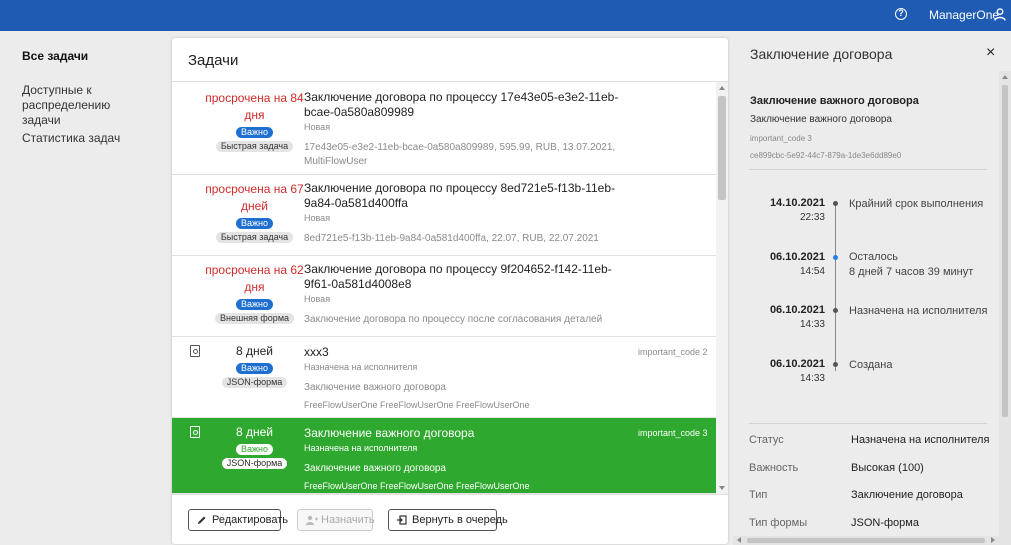  What do you see at coordinates (55, 56) in the screenshot?
I see `nav-item-all-tasks: Все задачи` at bounding box center [55, 56].